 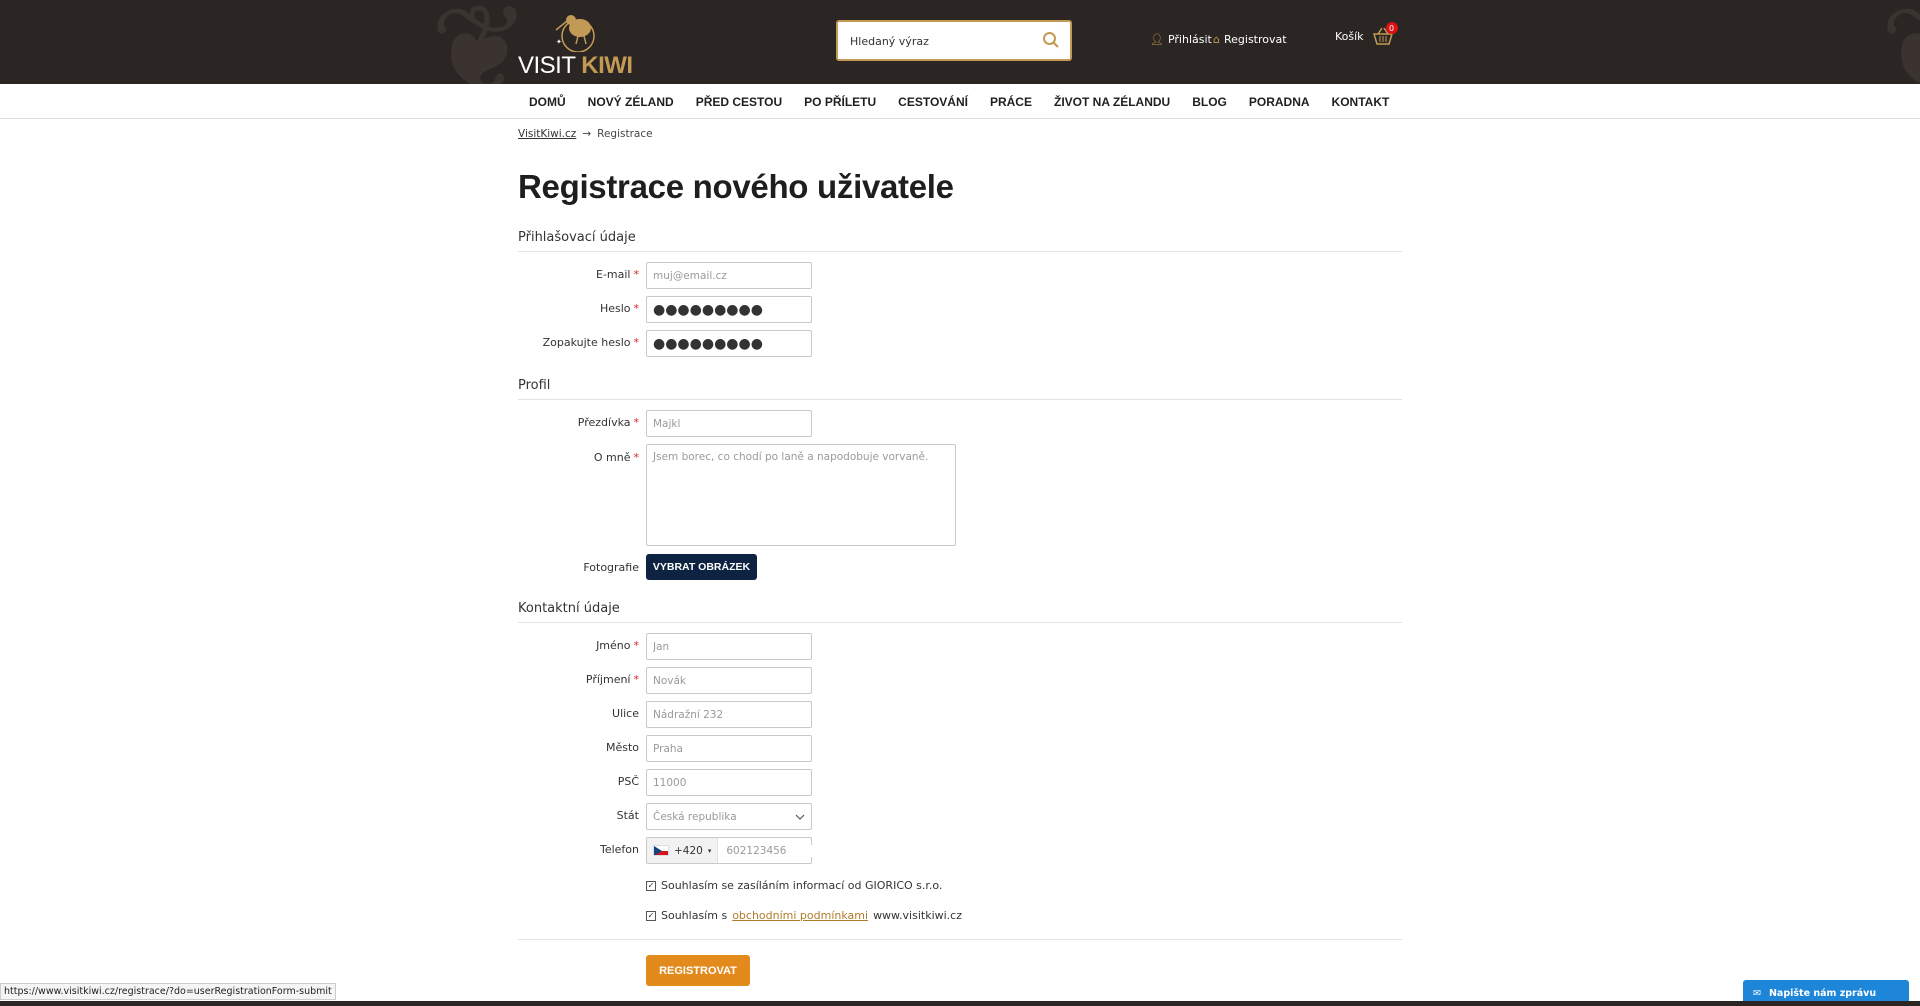 I want to click on nav-item-kontakt: KONTAKT, so click(x=1361, y=101).